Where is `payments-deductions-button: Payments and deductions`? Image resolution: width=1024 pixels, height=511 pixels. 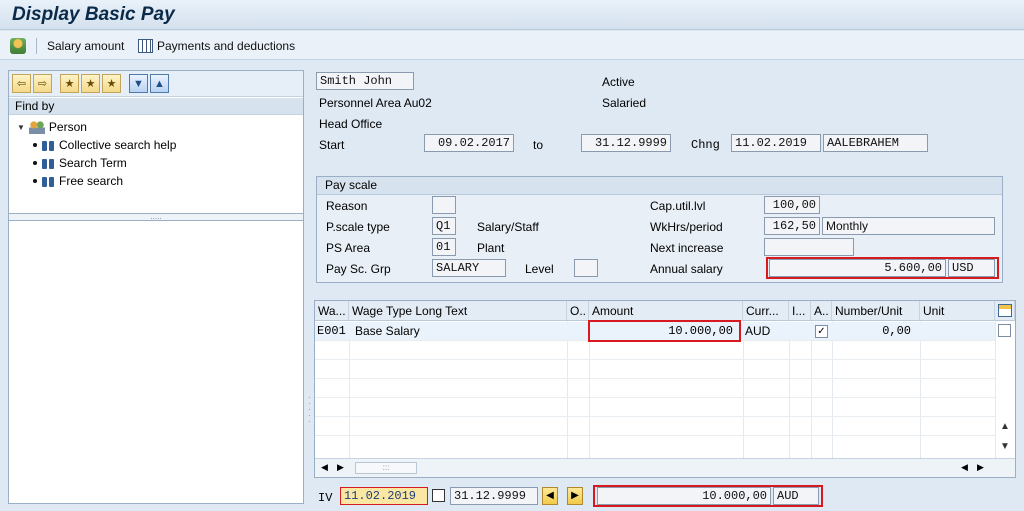
payments-deductions-button: Payments and deductions is located at coordinates (216, 46).